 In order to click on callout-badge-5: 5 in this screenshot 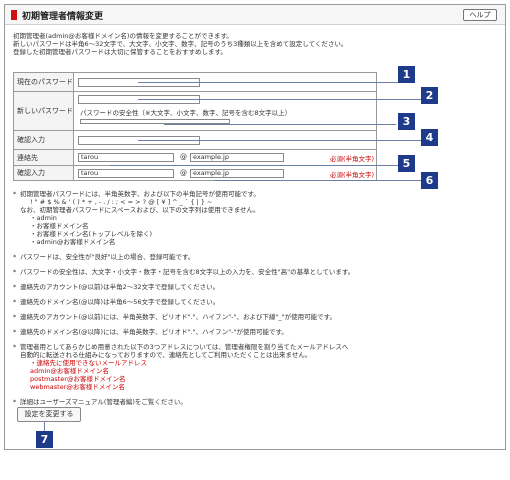, I will do `click(406, 163)`.